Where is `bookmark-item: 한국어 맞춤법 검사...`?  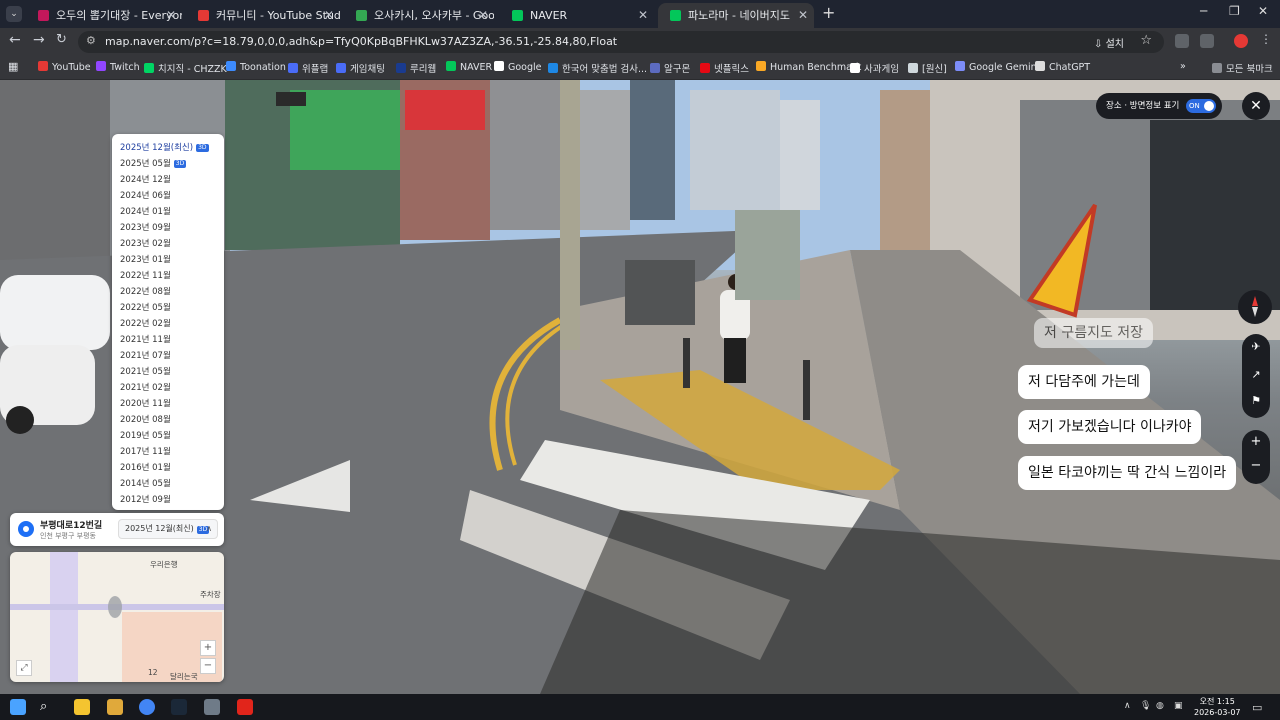
bookmark-item: 한국어 맞춤법 검사... is located at coordinates (597, 68).